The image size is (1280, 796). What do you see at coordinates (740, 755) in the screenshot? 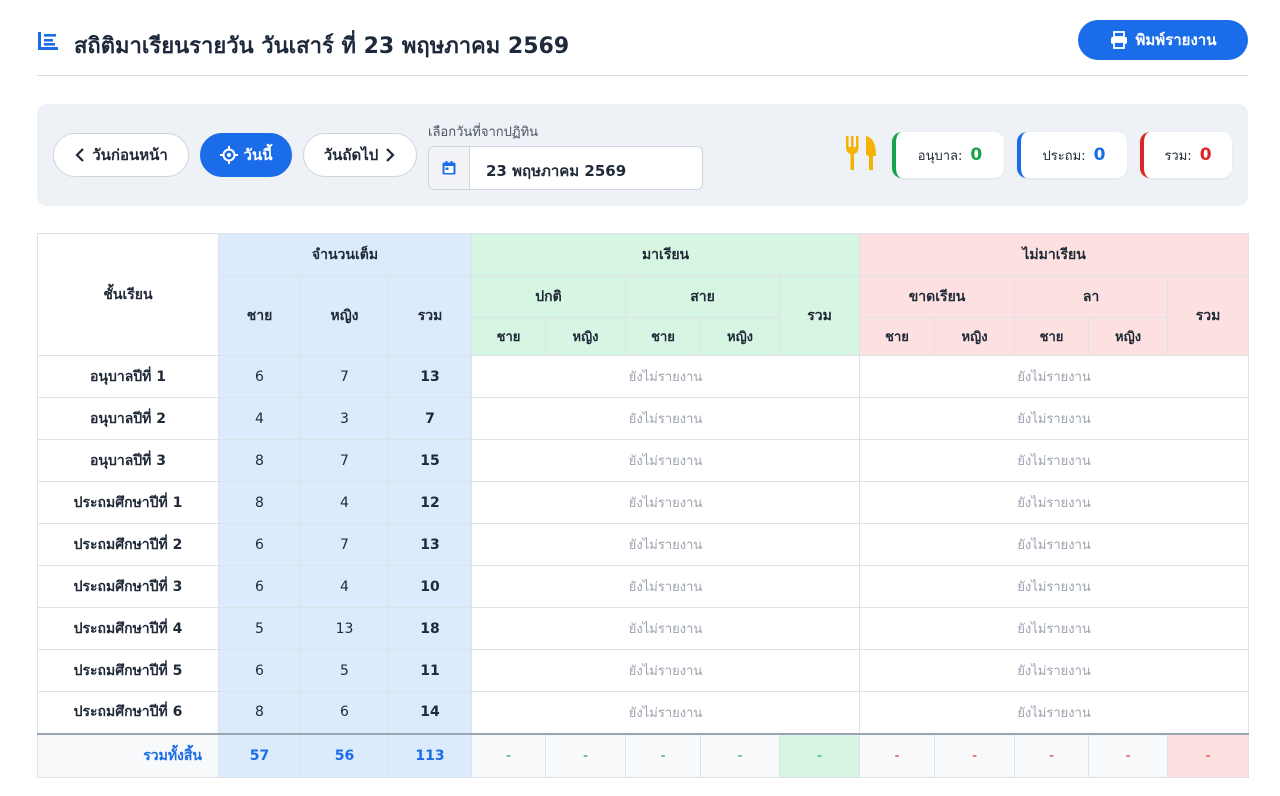
I see `total-late-female: -` at bounding box center [740, 755].